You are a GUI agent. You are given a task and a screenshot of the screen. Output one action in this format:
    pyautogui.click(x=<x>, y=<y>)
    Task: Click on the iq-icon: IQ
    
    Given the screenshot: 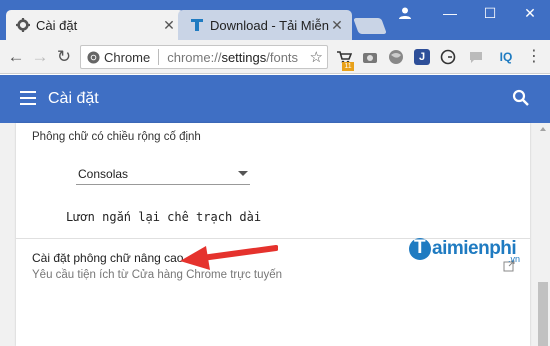 What is the action you would take?
    pyautogui.click(x=506, y=57)
    